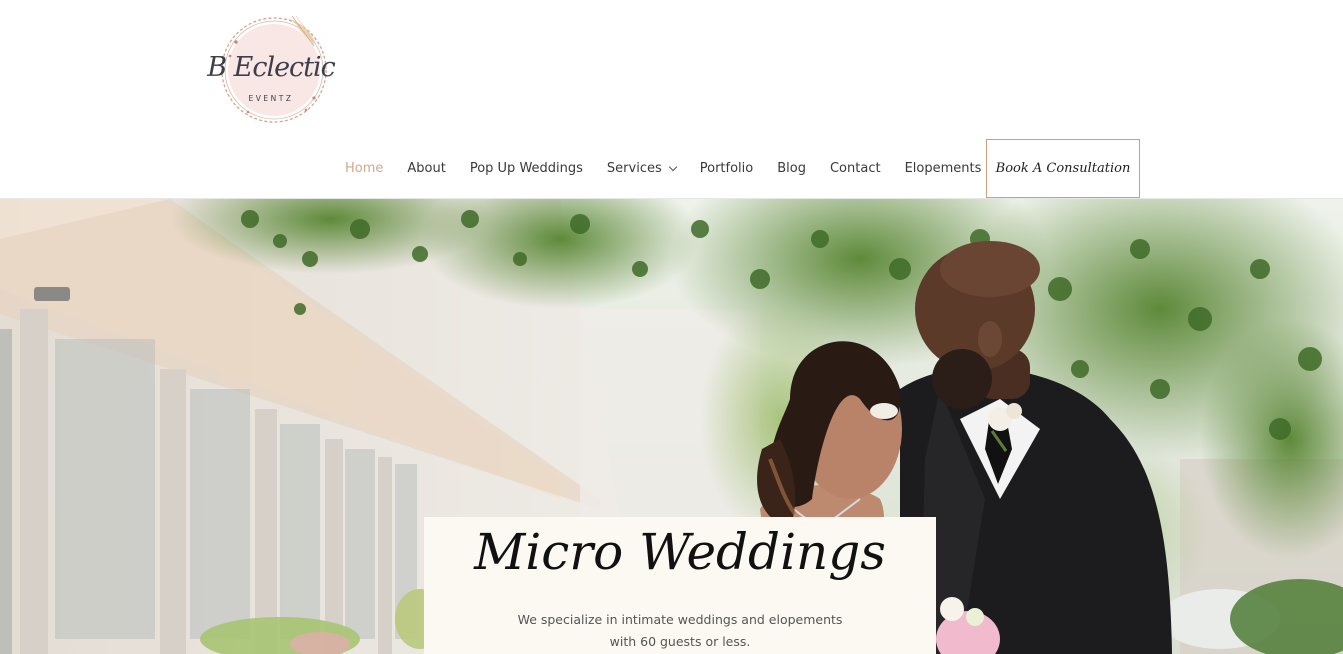  I want to click on logo-script-text: B Eclectic, so click(271, 67).